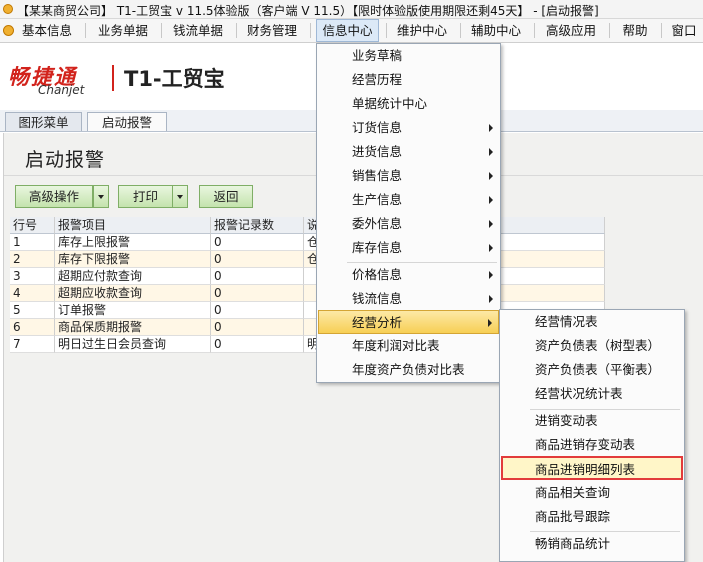 The height and width of the screenshot is (562, 703). What do you see at coordinates (408, 322) in the screenshot?
I see `menu-item-business-analysis: 经营分析` at bounding box center [408, 322].